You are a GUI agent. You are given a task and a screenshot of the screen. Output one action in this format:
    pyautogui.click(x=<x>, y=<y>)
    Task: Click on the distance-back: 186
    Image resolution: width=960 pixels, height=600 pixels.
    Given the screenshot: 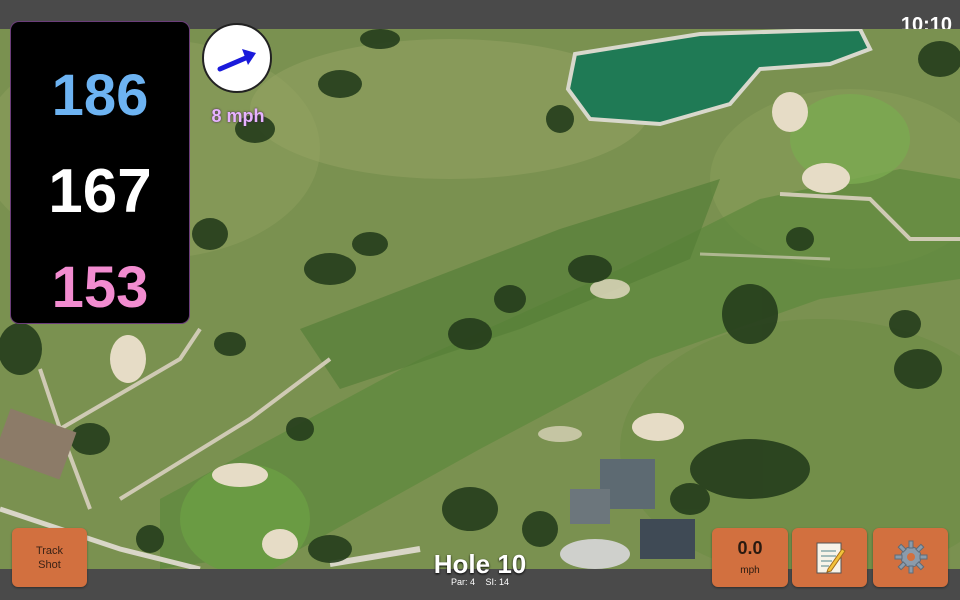 What is the action you would take?
    pyautogui.click(x=100, y=95)
    